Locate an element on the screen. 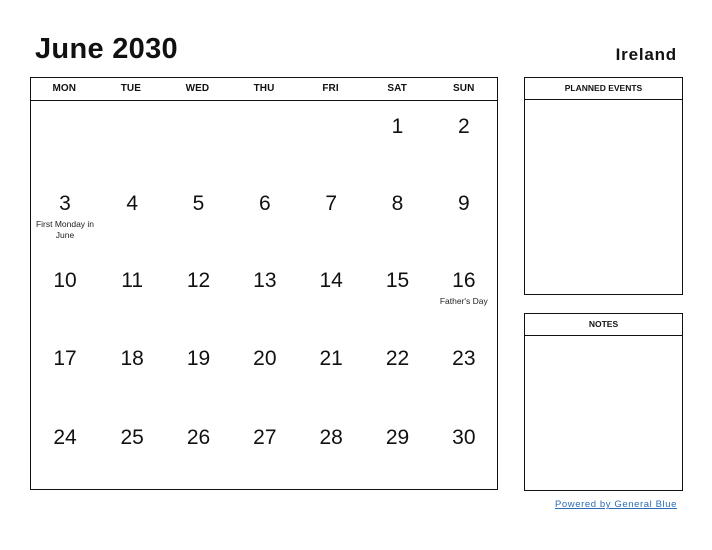 This screenshot has width=712, height=550. day-number: 6 is located at coordinates (264, 203).